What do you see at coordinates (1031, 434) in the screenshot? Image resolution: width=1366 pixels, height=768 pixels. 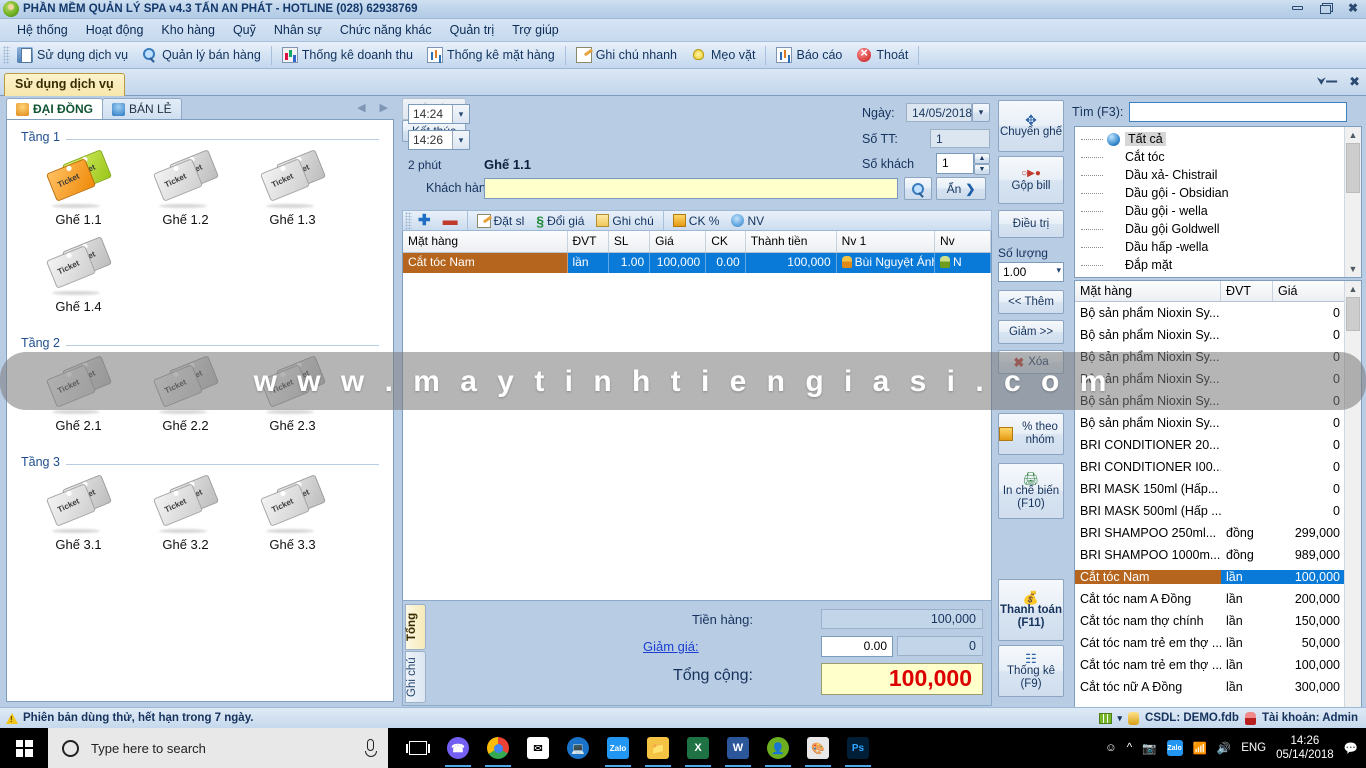 I see `group-percent-button: % theo nhóm` at bounding box center [1031, 434].